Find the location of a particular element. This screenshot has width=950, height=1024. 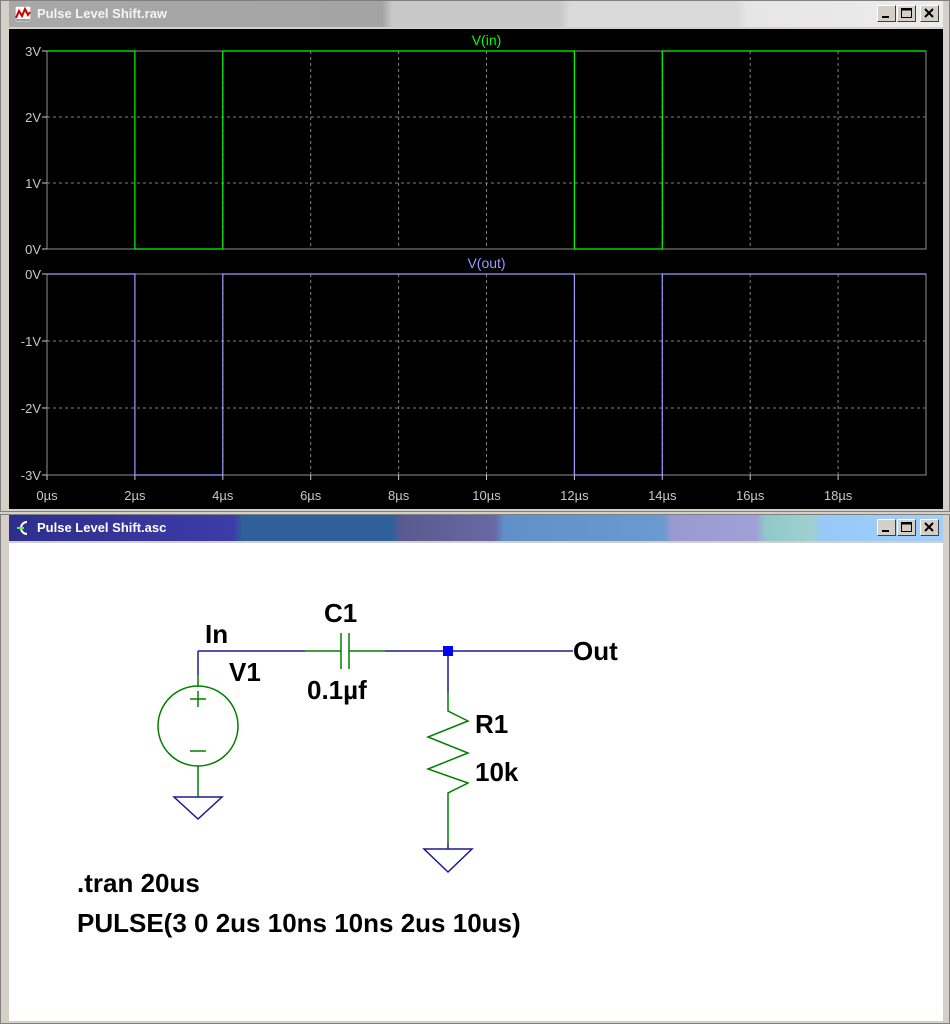

x-tick-label: 0µs is located at coordinates (47, 495).